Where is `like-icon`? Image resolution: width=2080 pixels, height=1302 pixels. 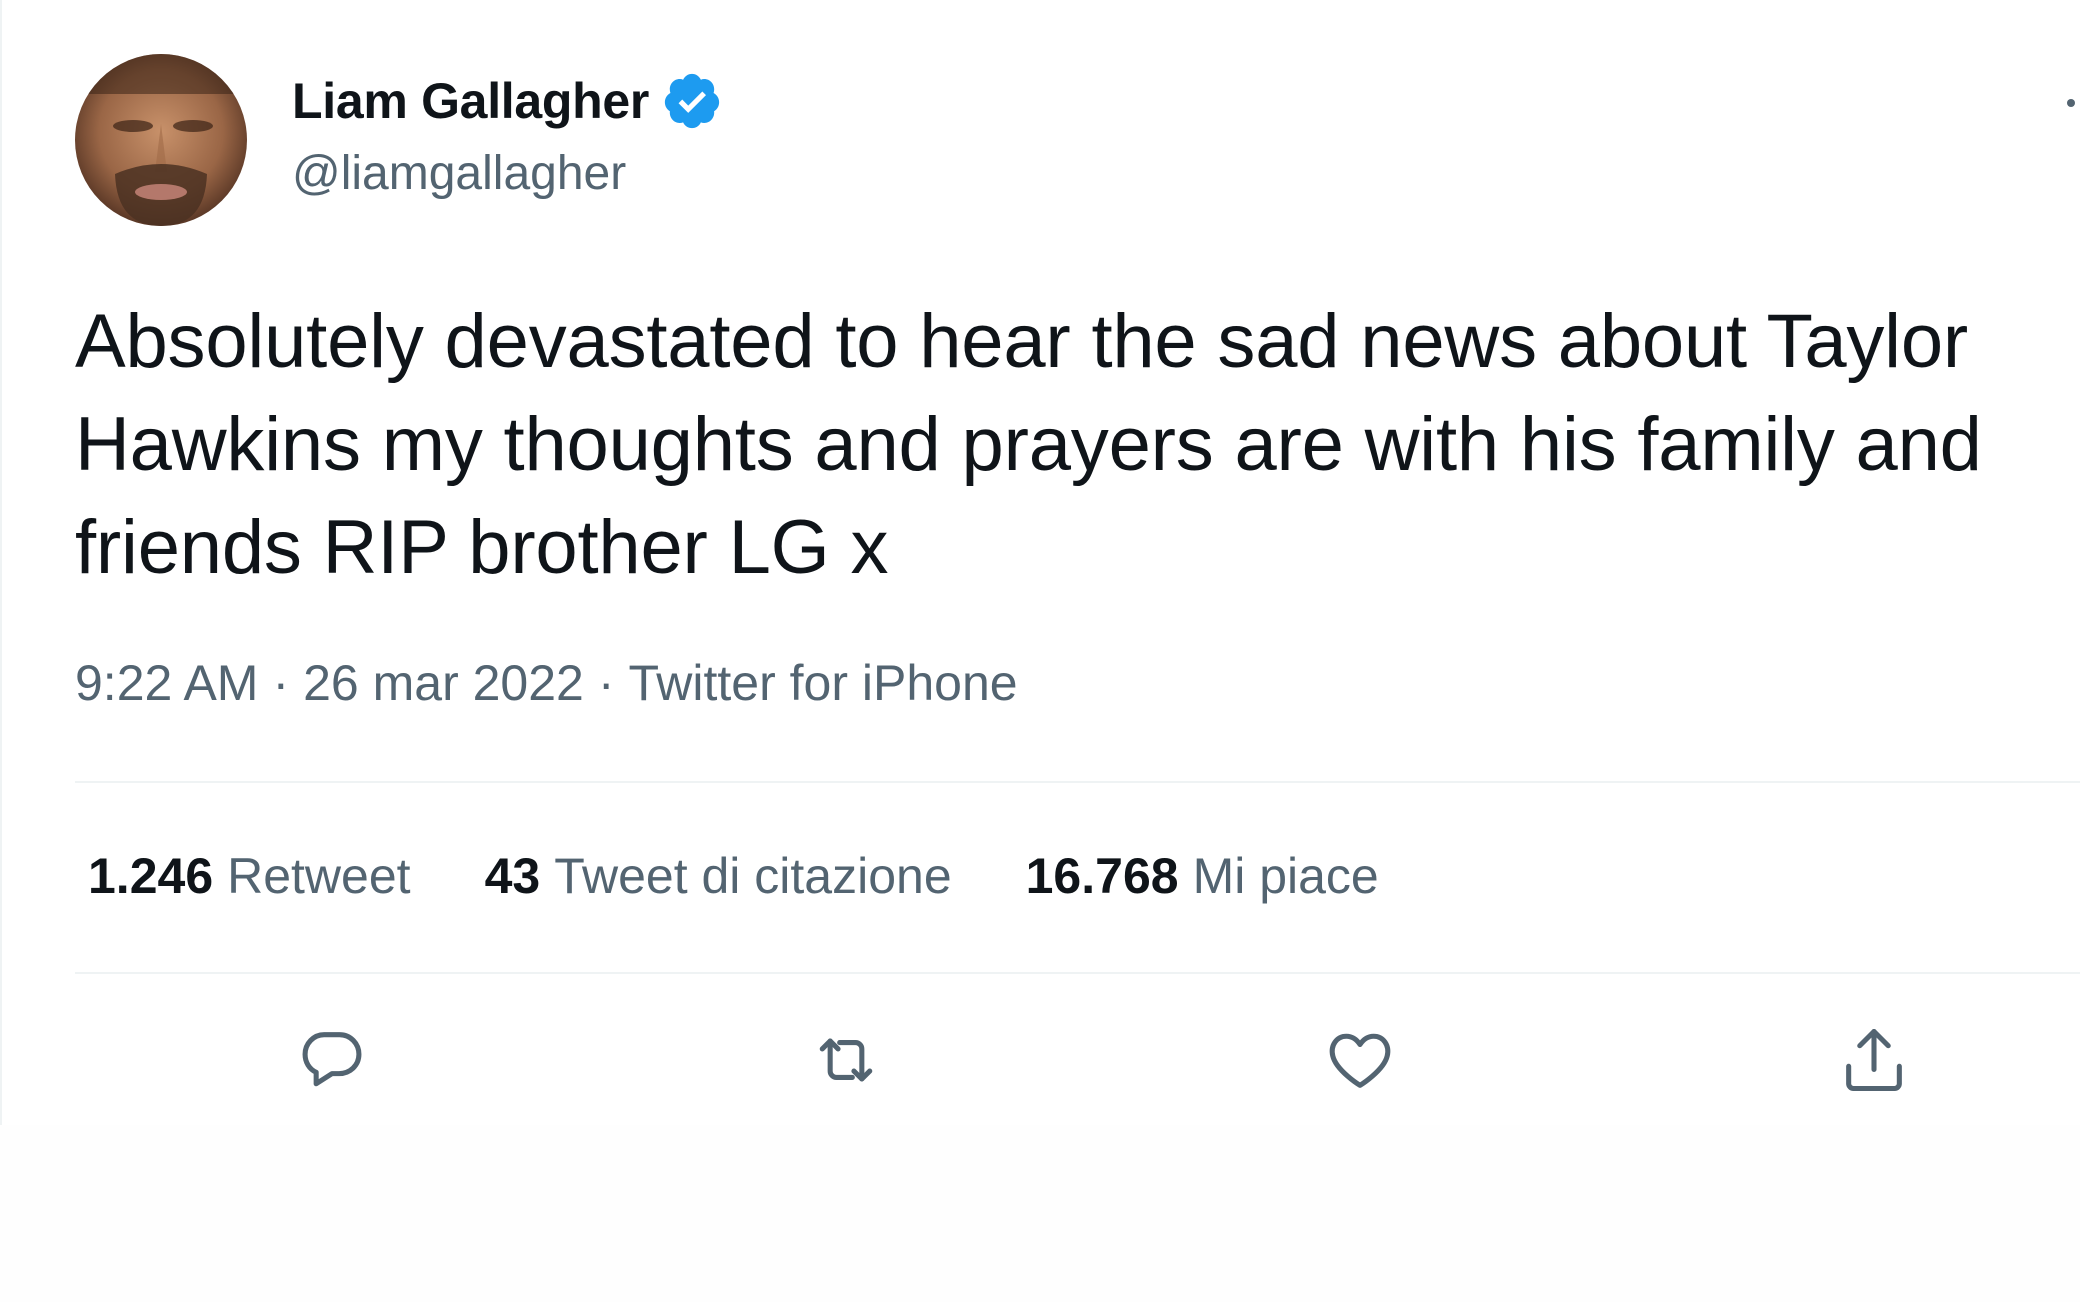 like-icon is located at coordinates (1360, 1060).